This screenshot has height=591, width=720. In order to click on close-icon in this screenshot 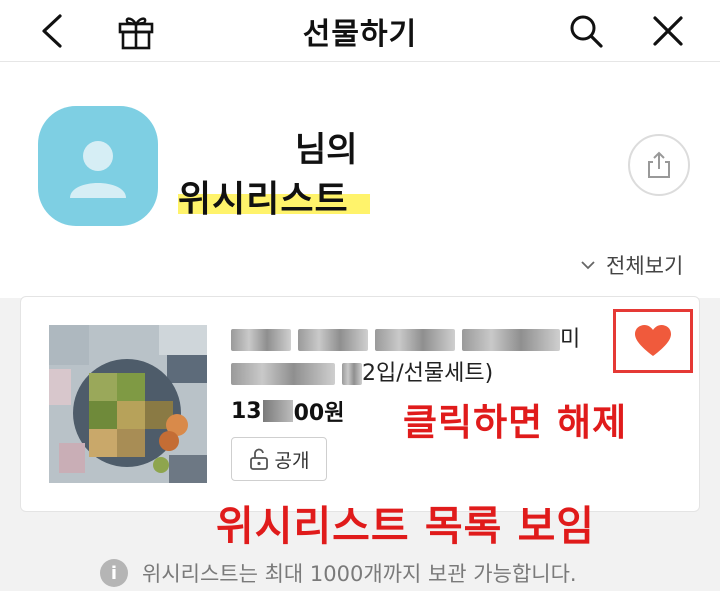, I will do `click(668, 31)`.